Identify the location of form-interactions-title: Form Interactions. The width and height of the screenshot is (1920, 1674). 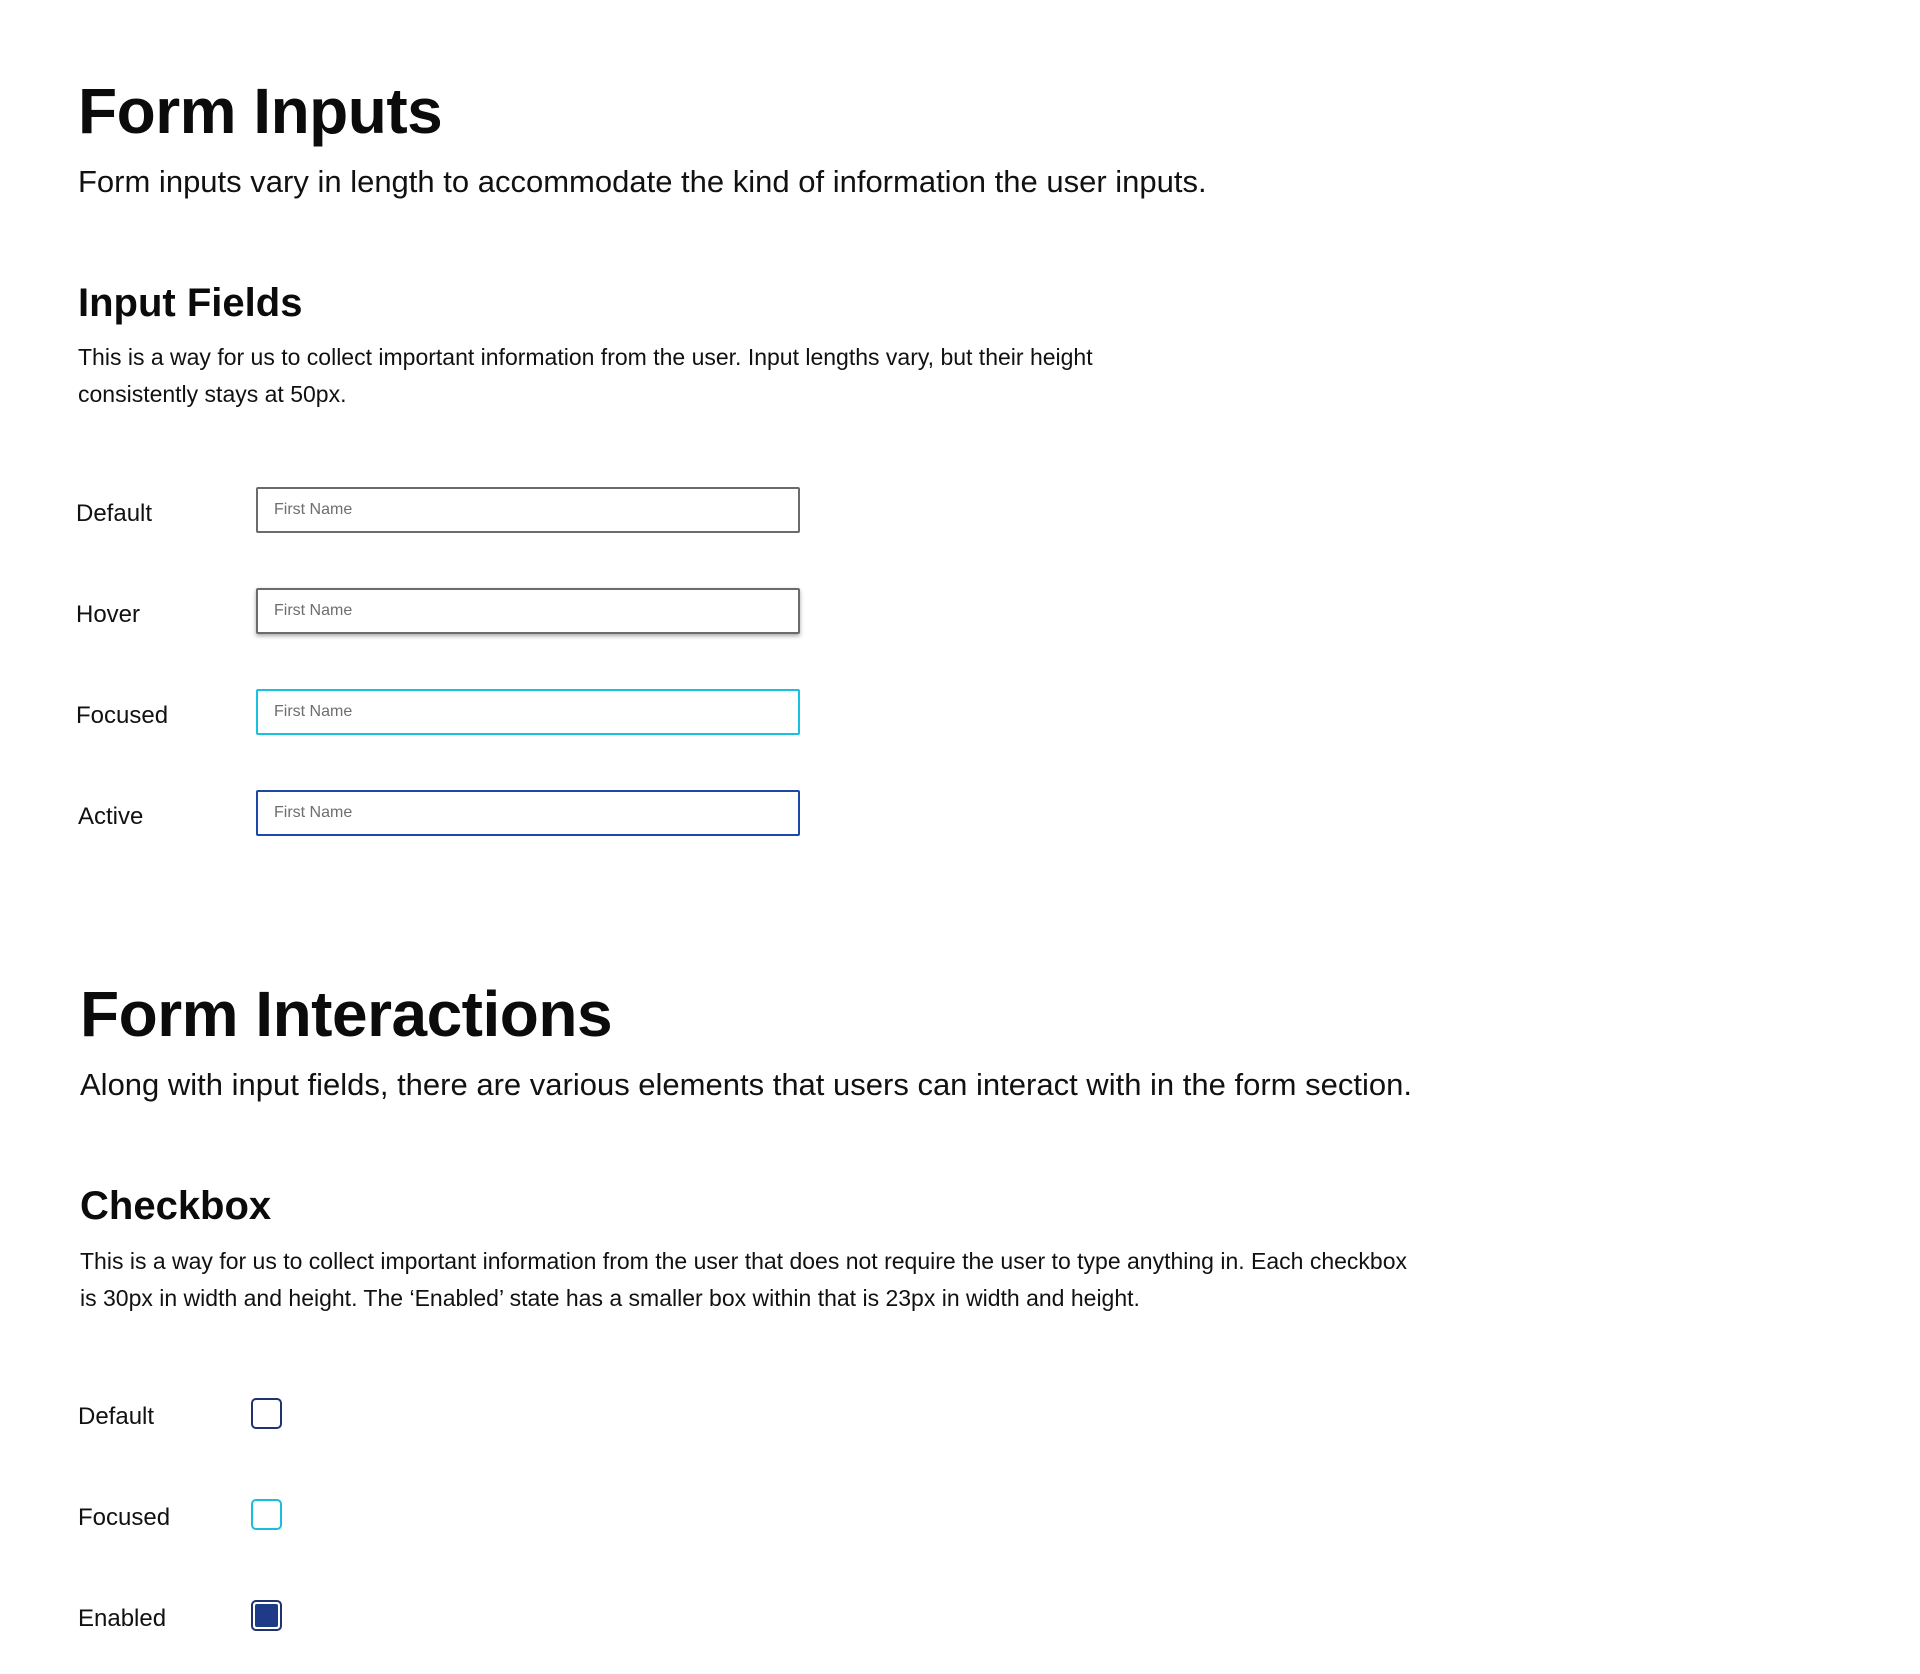
(346, 1014).